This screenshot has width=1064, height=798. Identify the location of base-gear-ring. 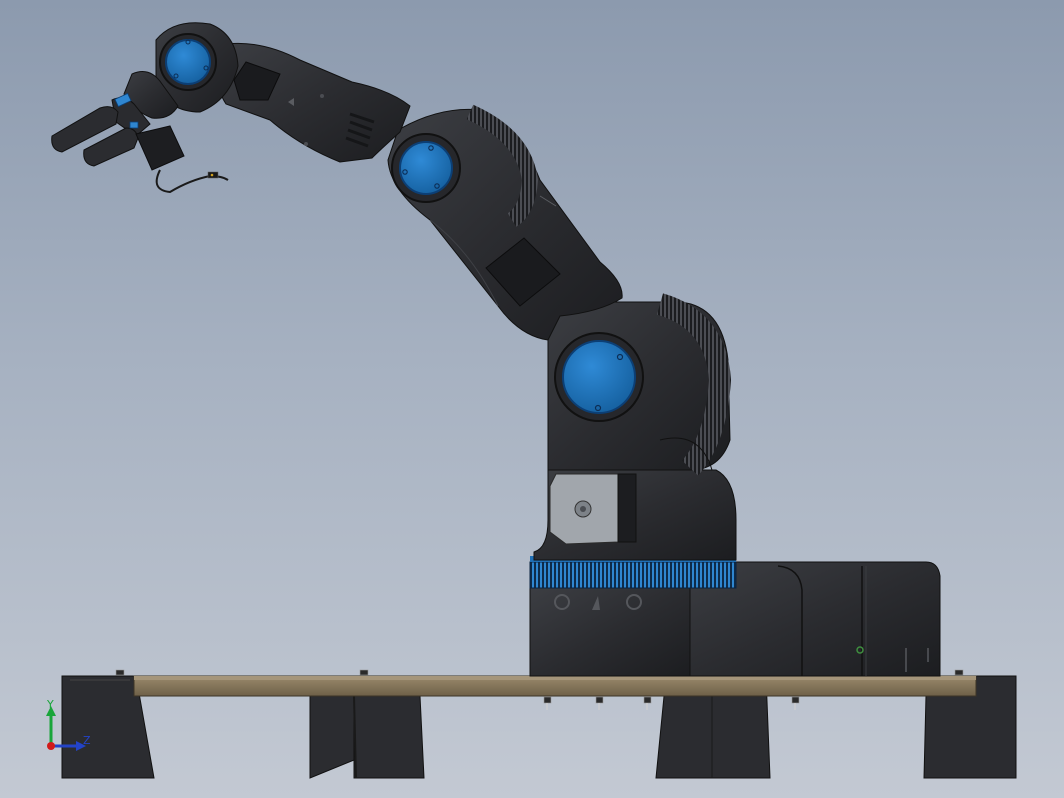
(633, 575).